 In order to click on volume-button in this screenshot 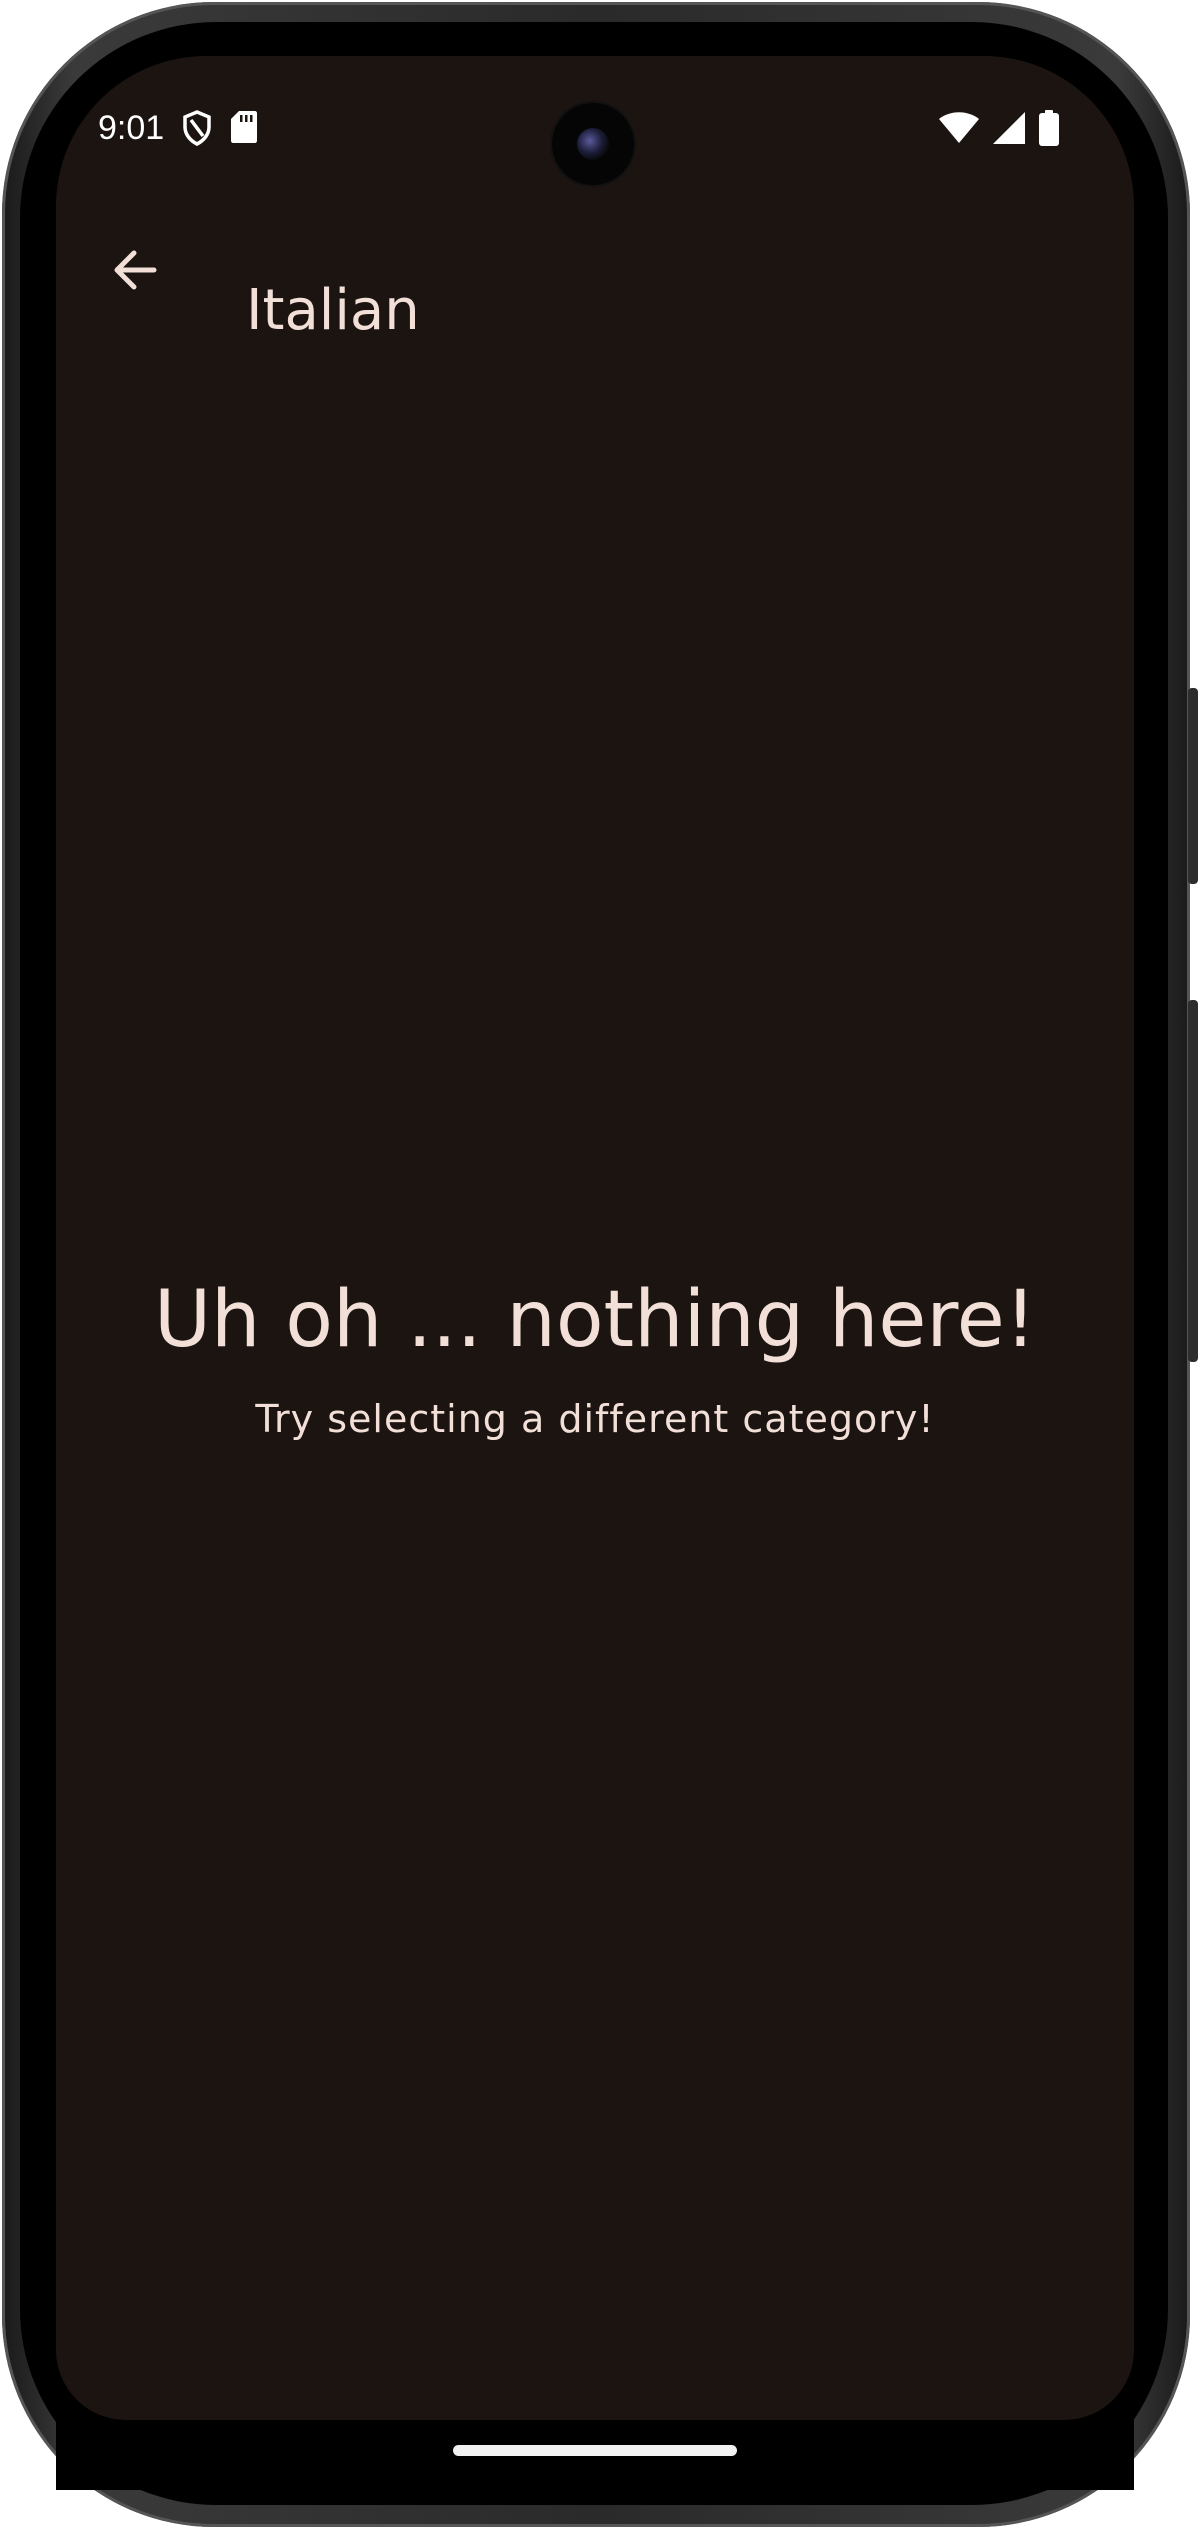, I will do `click(1193, 1181)`.